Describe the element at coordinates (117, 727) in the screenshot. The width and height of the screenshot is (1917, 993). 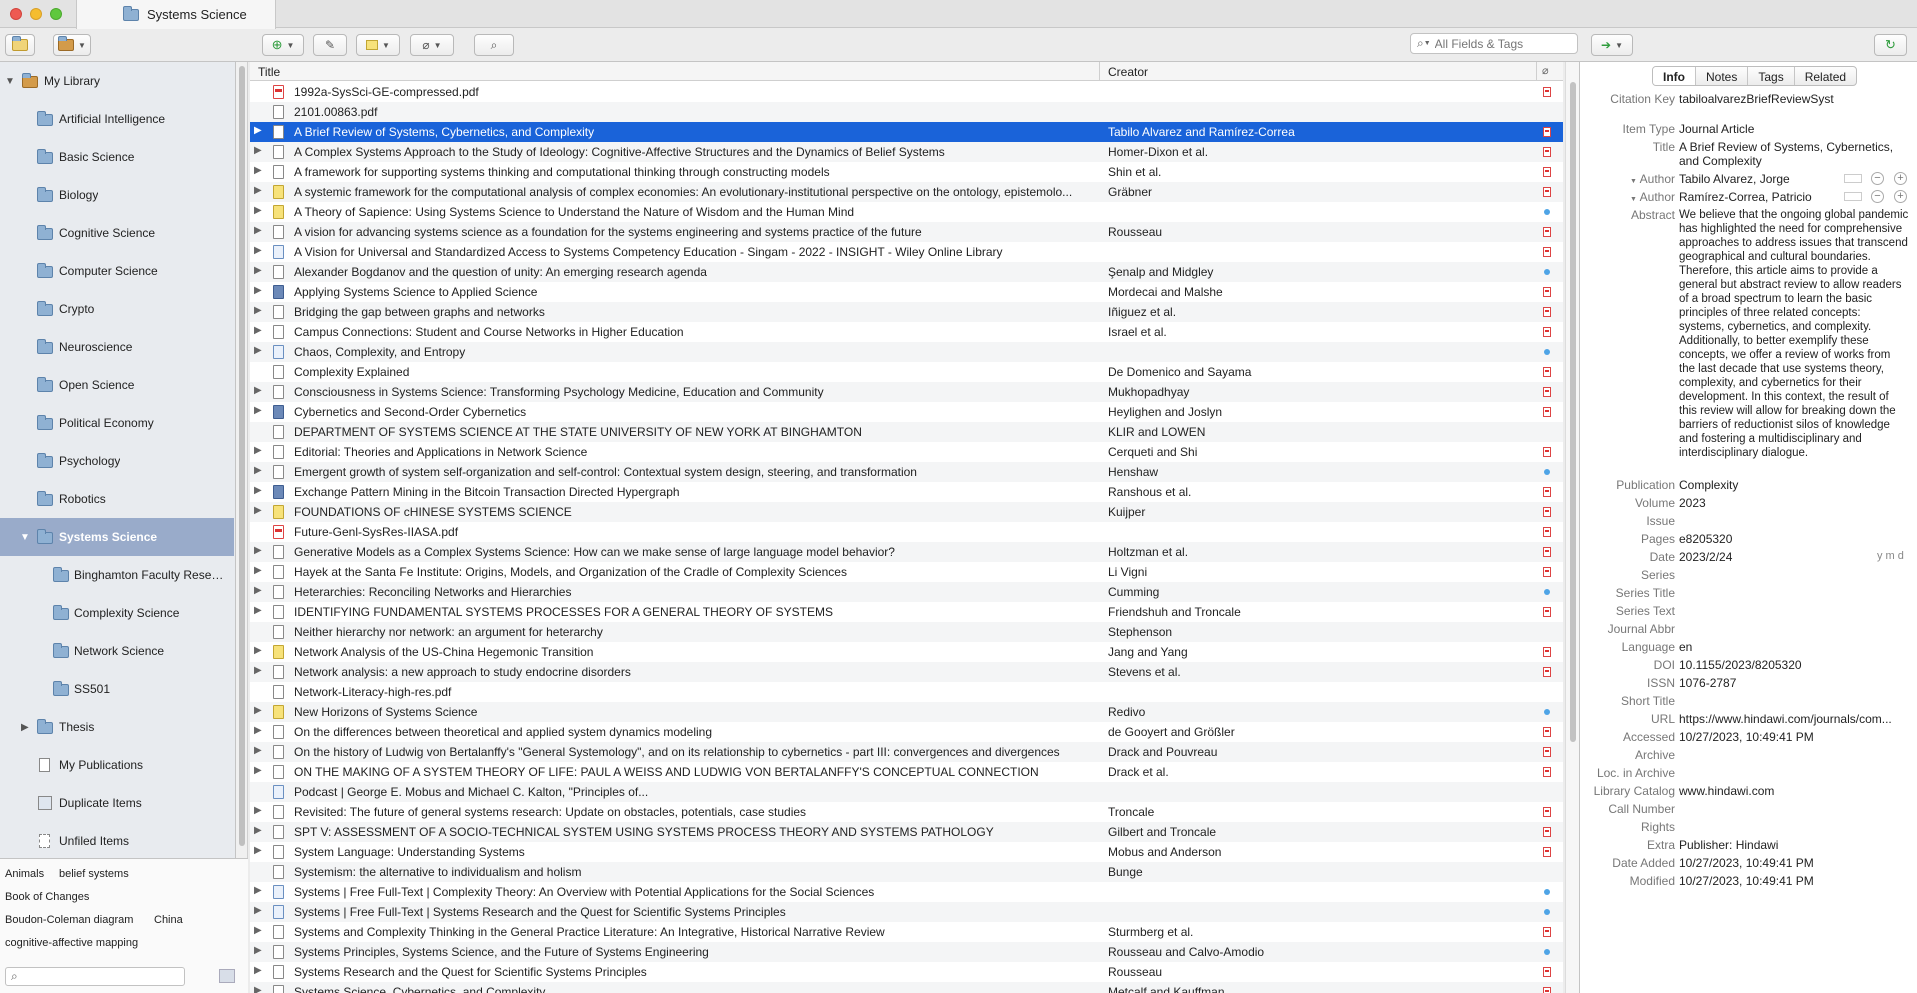
I see `sidebar-item-thesis: ▶ Thesis` at that location.